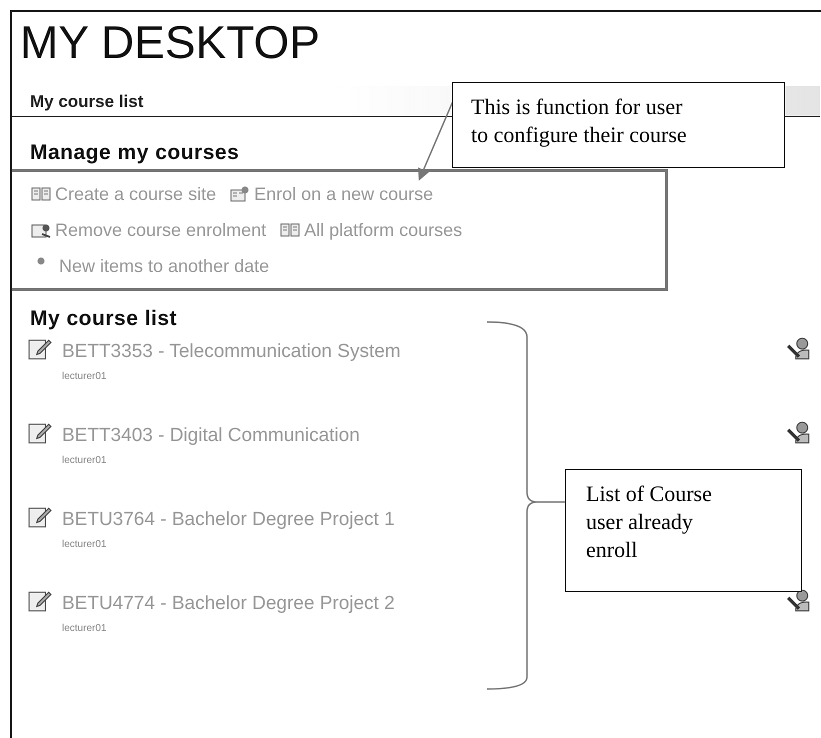  I want to click on page-title: MY DESKTOP, so click(170, 41).